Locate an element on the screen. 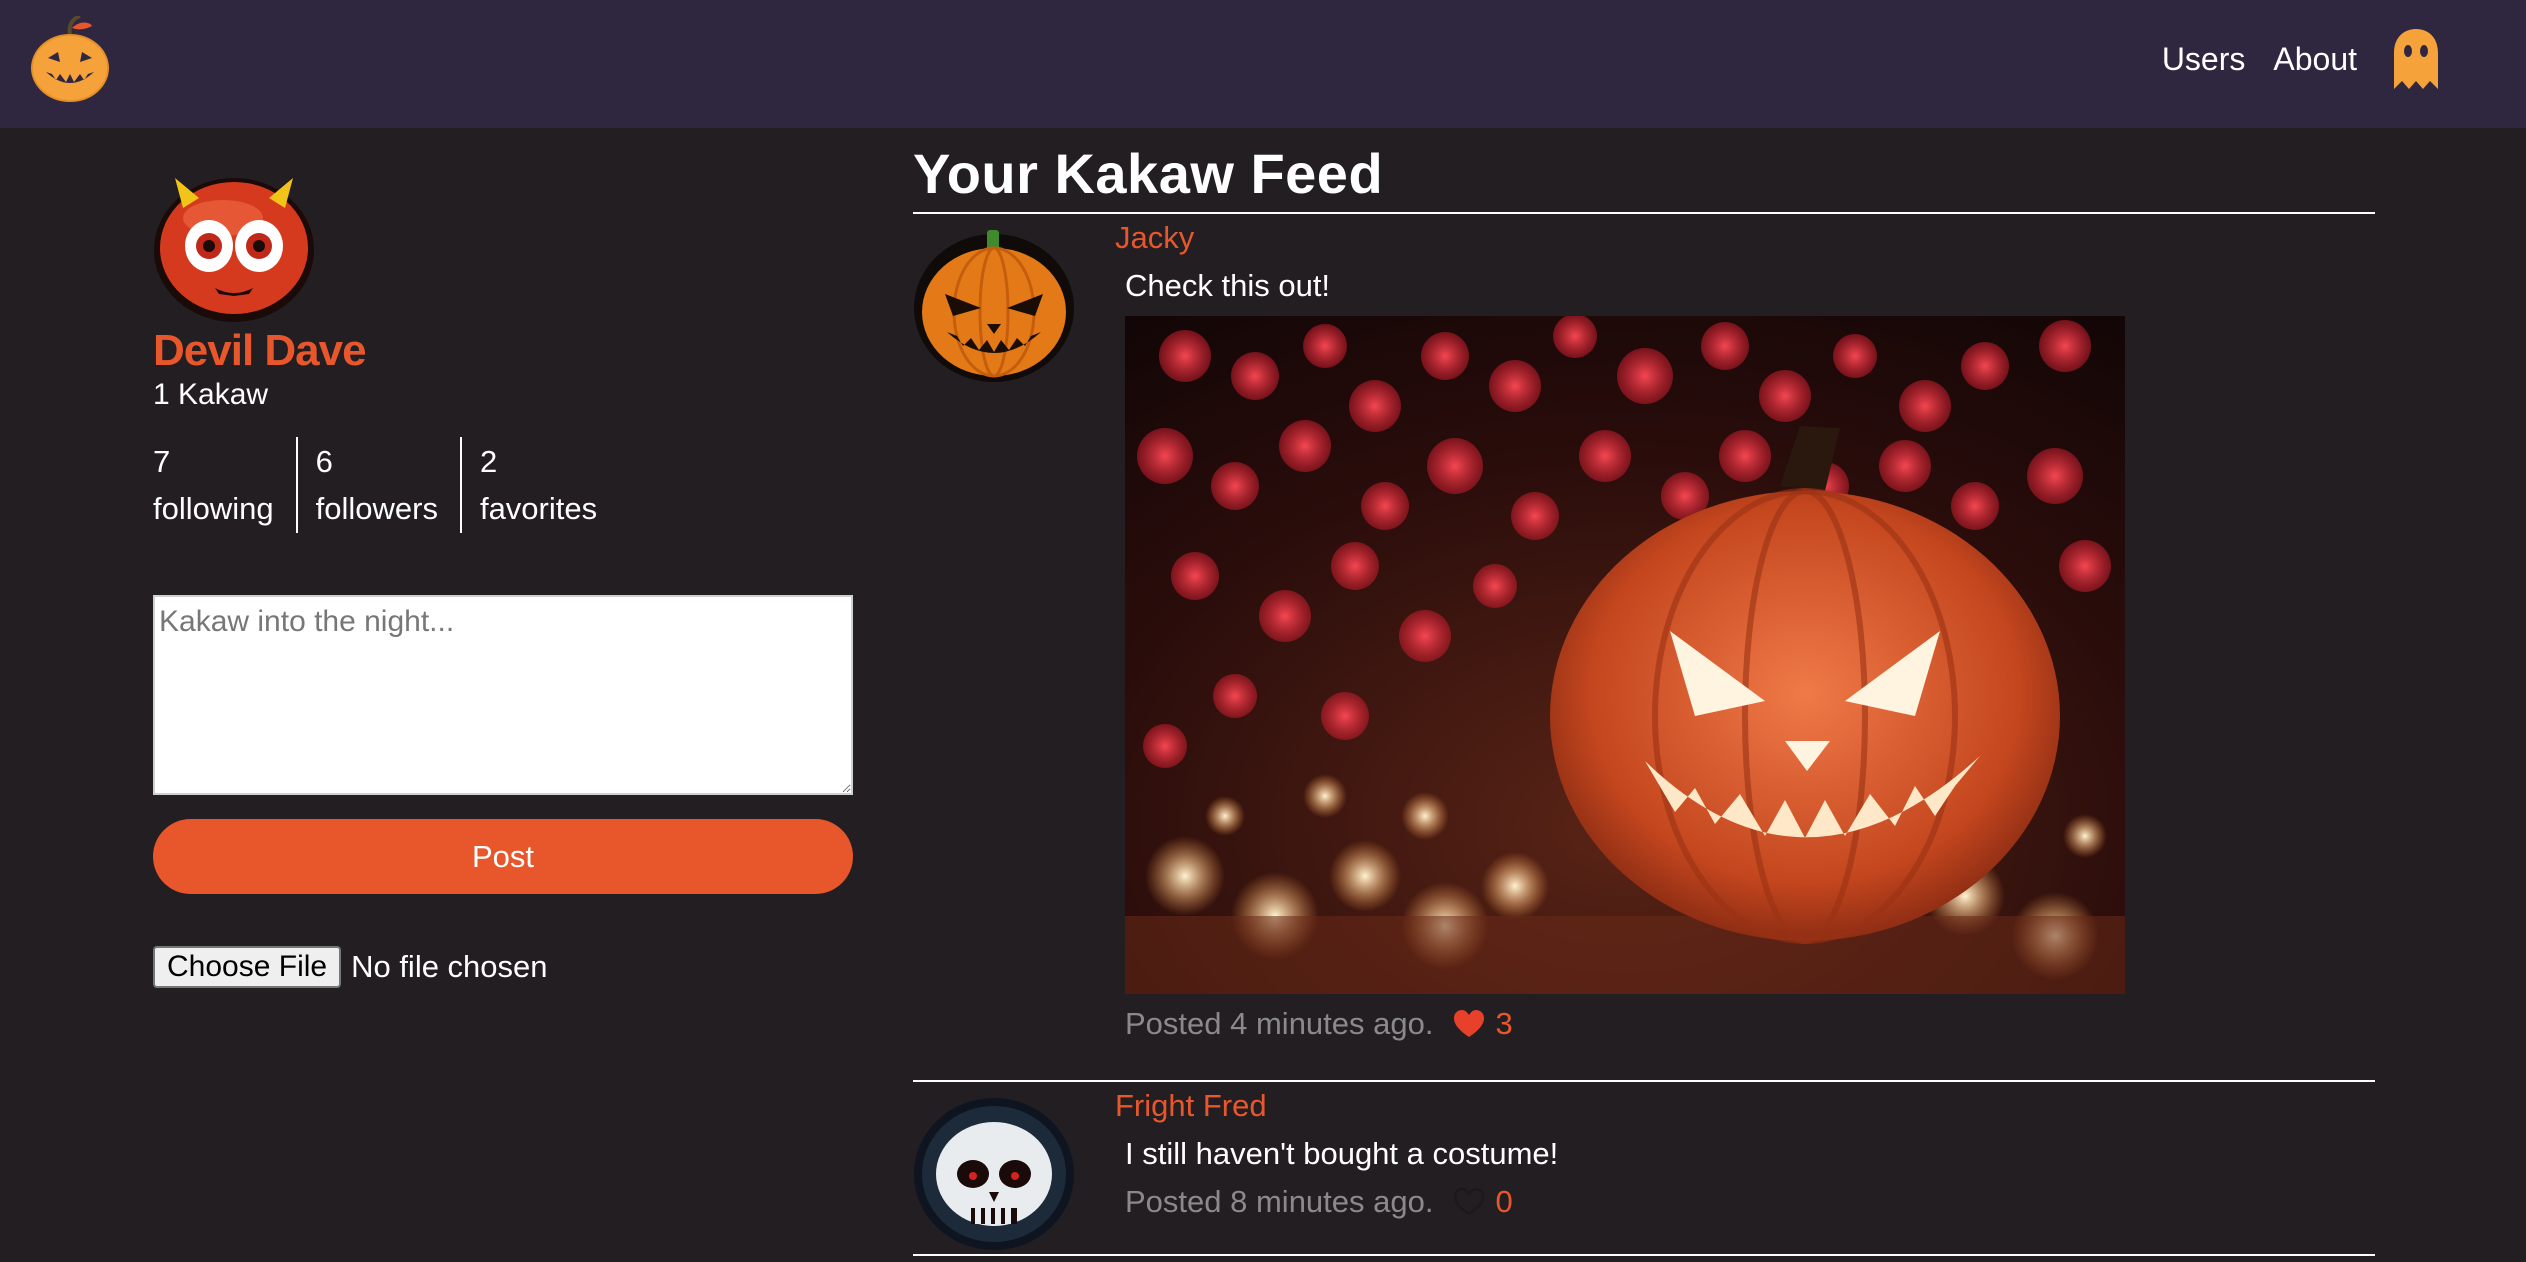  like-count: 0 is located at coordinates (1504, 1201).